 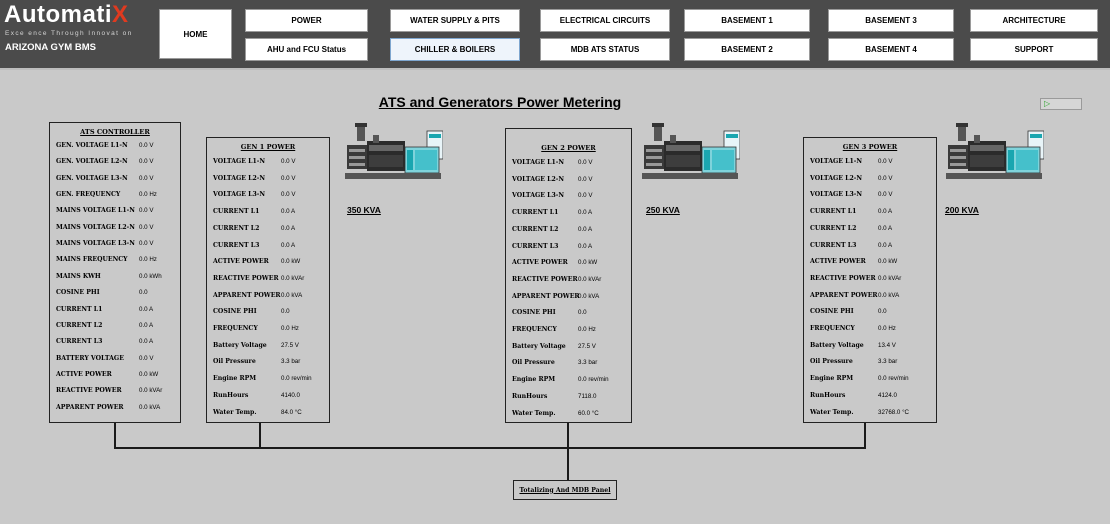 What do you see at coordinates (568, 148) in the screenshot?
I see `gen2-panel-title: GEN 2 POWER` at bounding box center [568, 148].